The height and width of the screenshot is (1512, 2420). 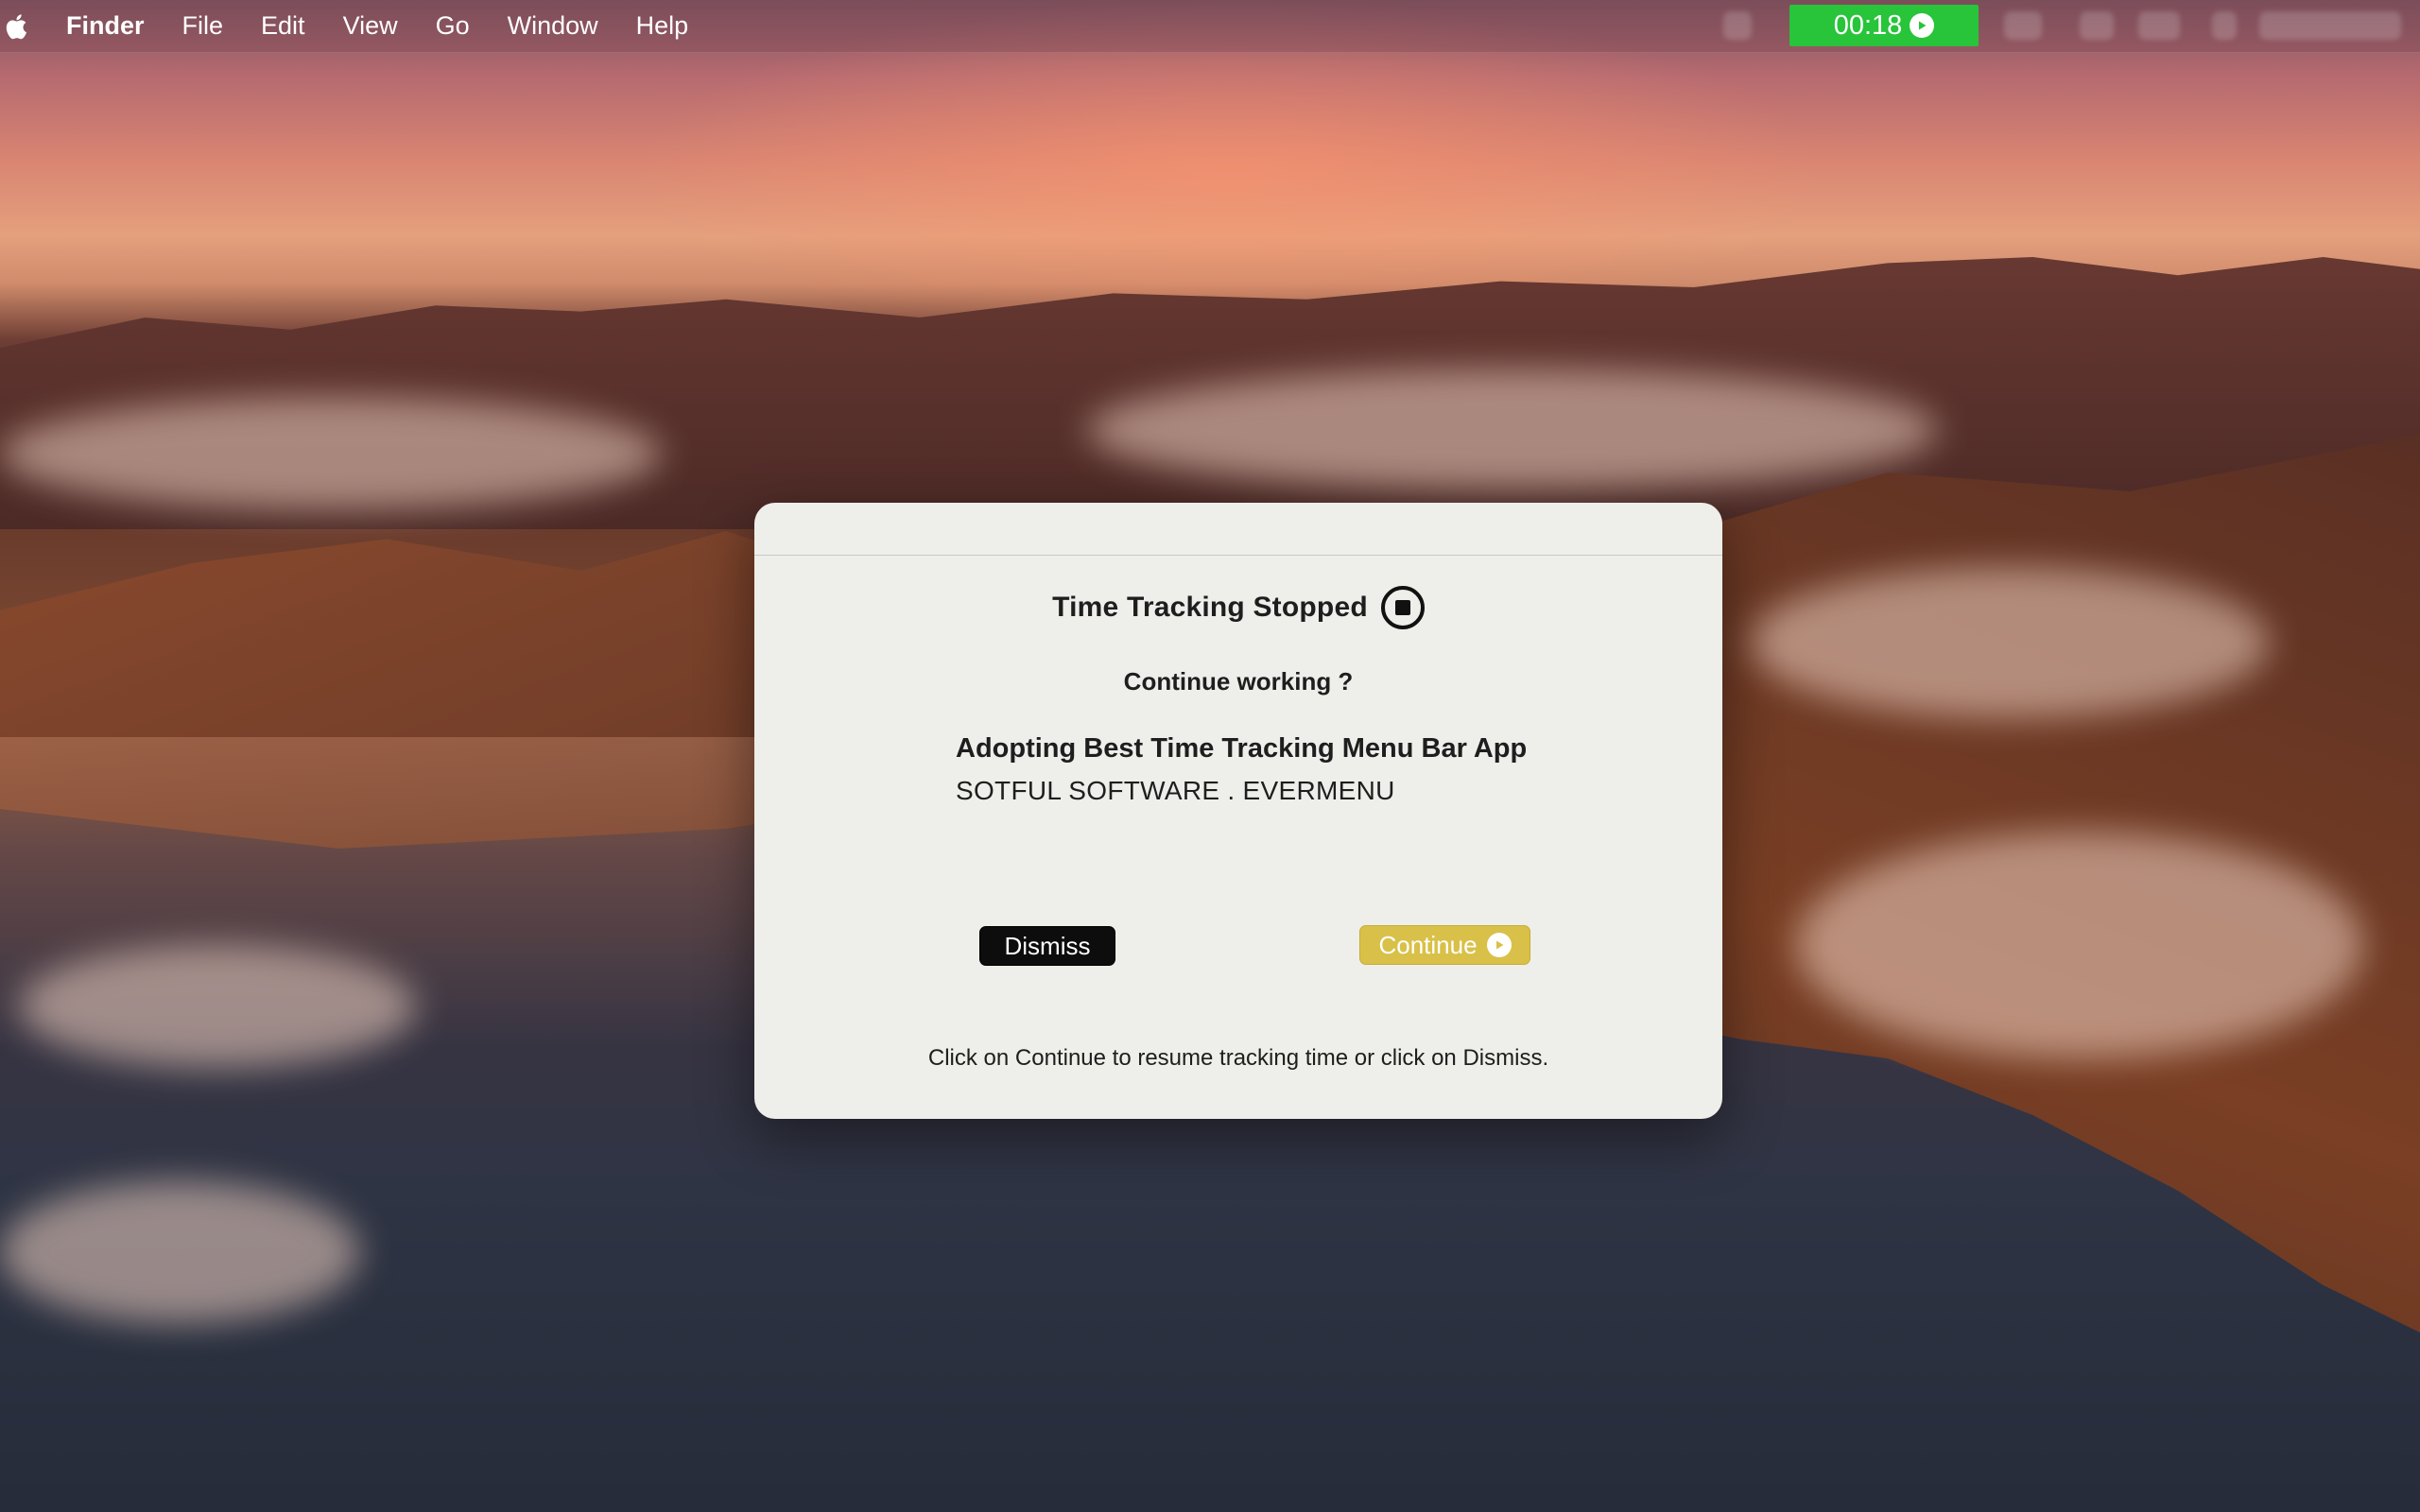 I want to click on apple-icon, so click(x=18, y=26).